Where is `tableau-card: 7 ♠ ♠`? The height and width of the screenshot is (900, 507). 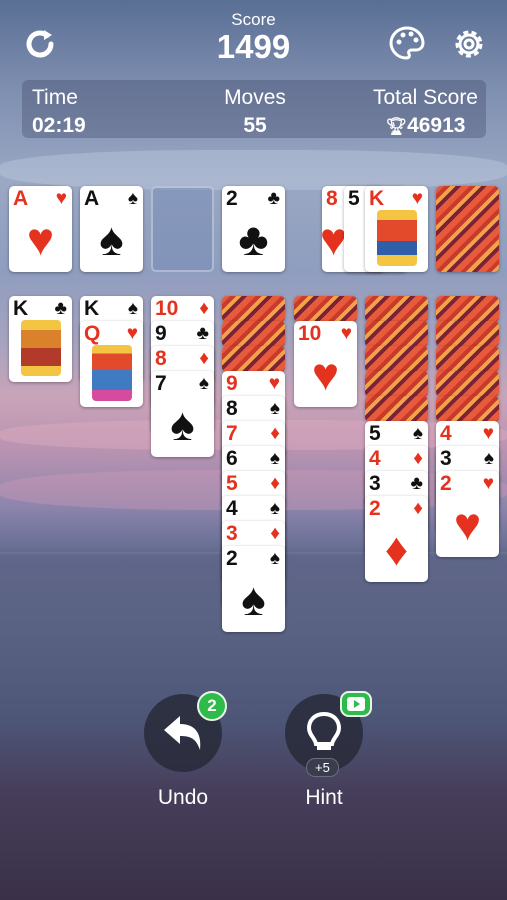 tableau-card: 7 ♠ ♠ is located at coordinates (182, 414).